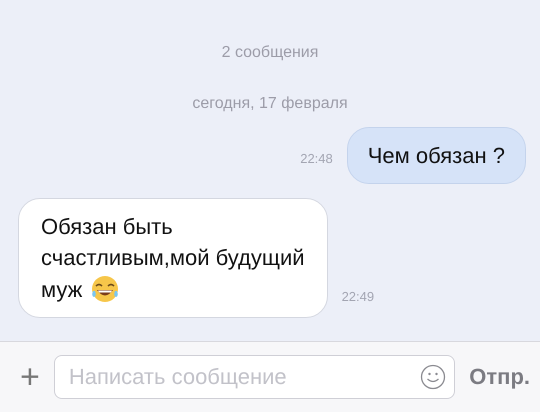 This screenshot has width=540, height=412. I want to click on message-text: Чем обязан ?, so click(436, 156).